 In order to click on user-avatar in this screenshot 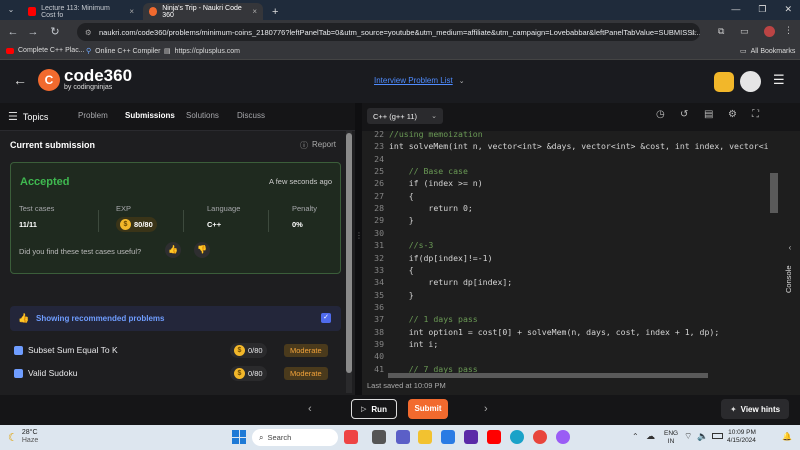, I will do `click(750, 81)`.